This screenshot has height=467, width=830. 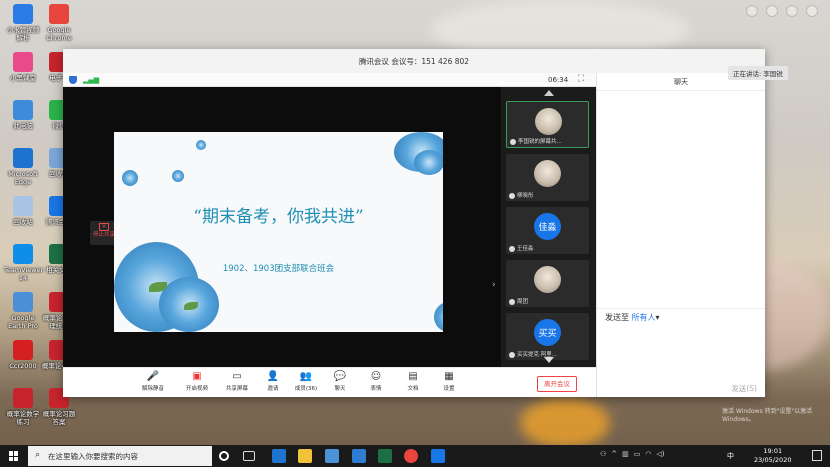 What do you see at coordinates (23, 322) in the screenshot?
I see `desktop-icon-label: Google Earth Pro` at bounding box center [23, 322].